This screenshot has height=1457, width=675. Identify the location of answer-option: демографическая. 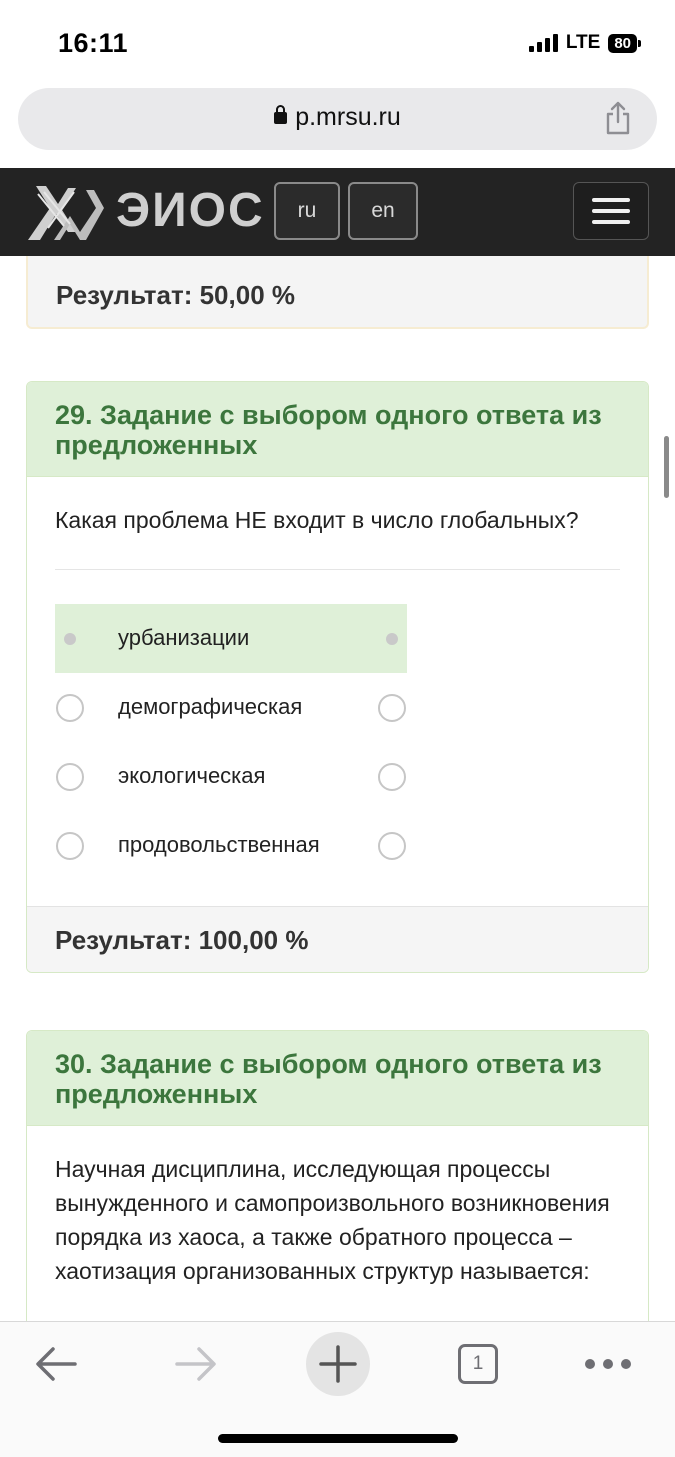
(231, 707).